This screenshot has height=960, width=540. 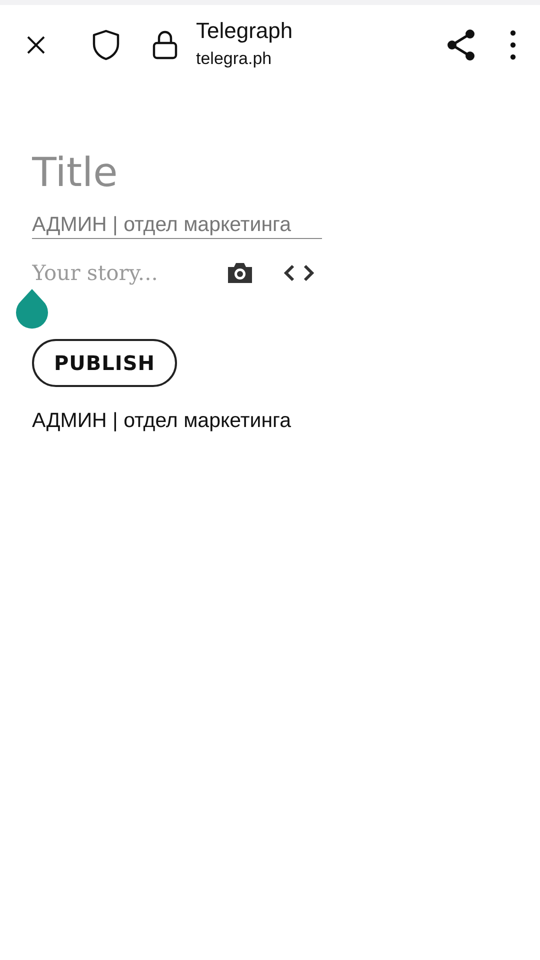 I want to click on shield-icon, so click(x=106, y=45).